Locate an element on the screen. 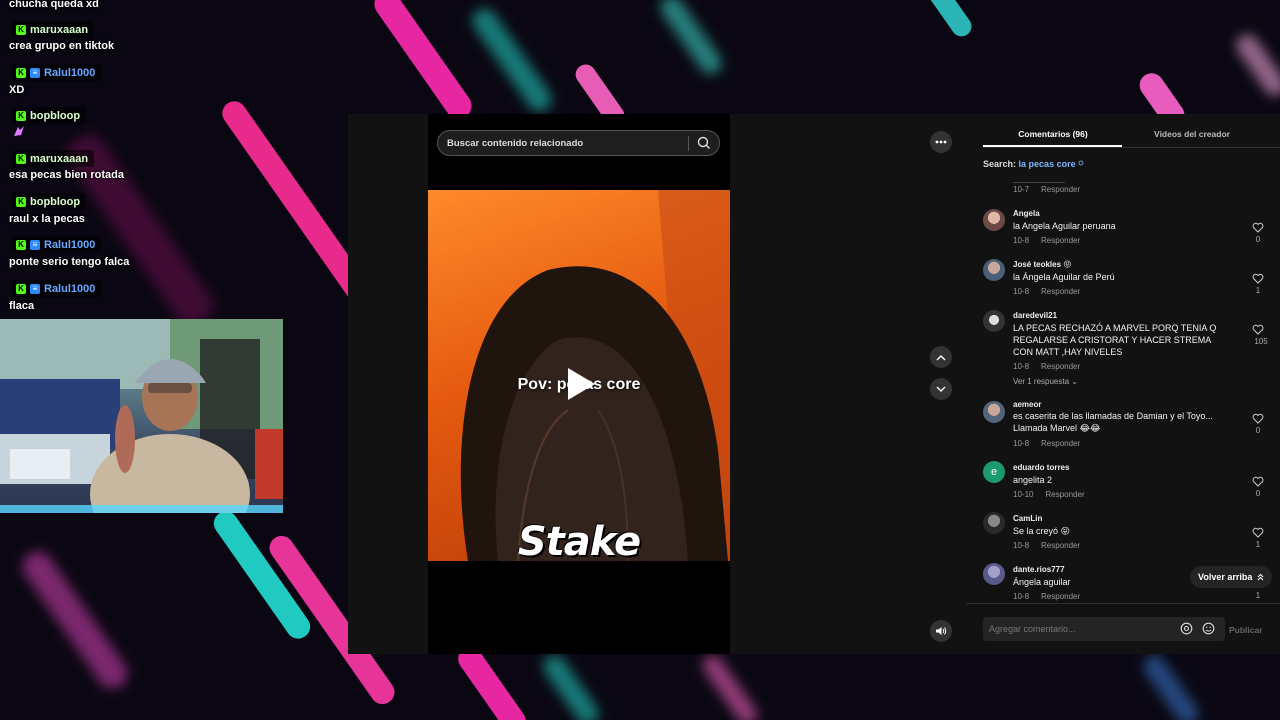 Image resolution: width=1280 pixels, height=720 pixels. related-search-bar: Buscar contenido relacionado is located at coordinates (578, 143).